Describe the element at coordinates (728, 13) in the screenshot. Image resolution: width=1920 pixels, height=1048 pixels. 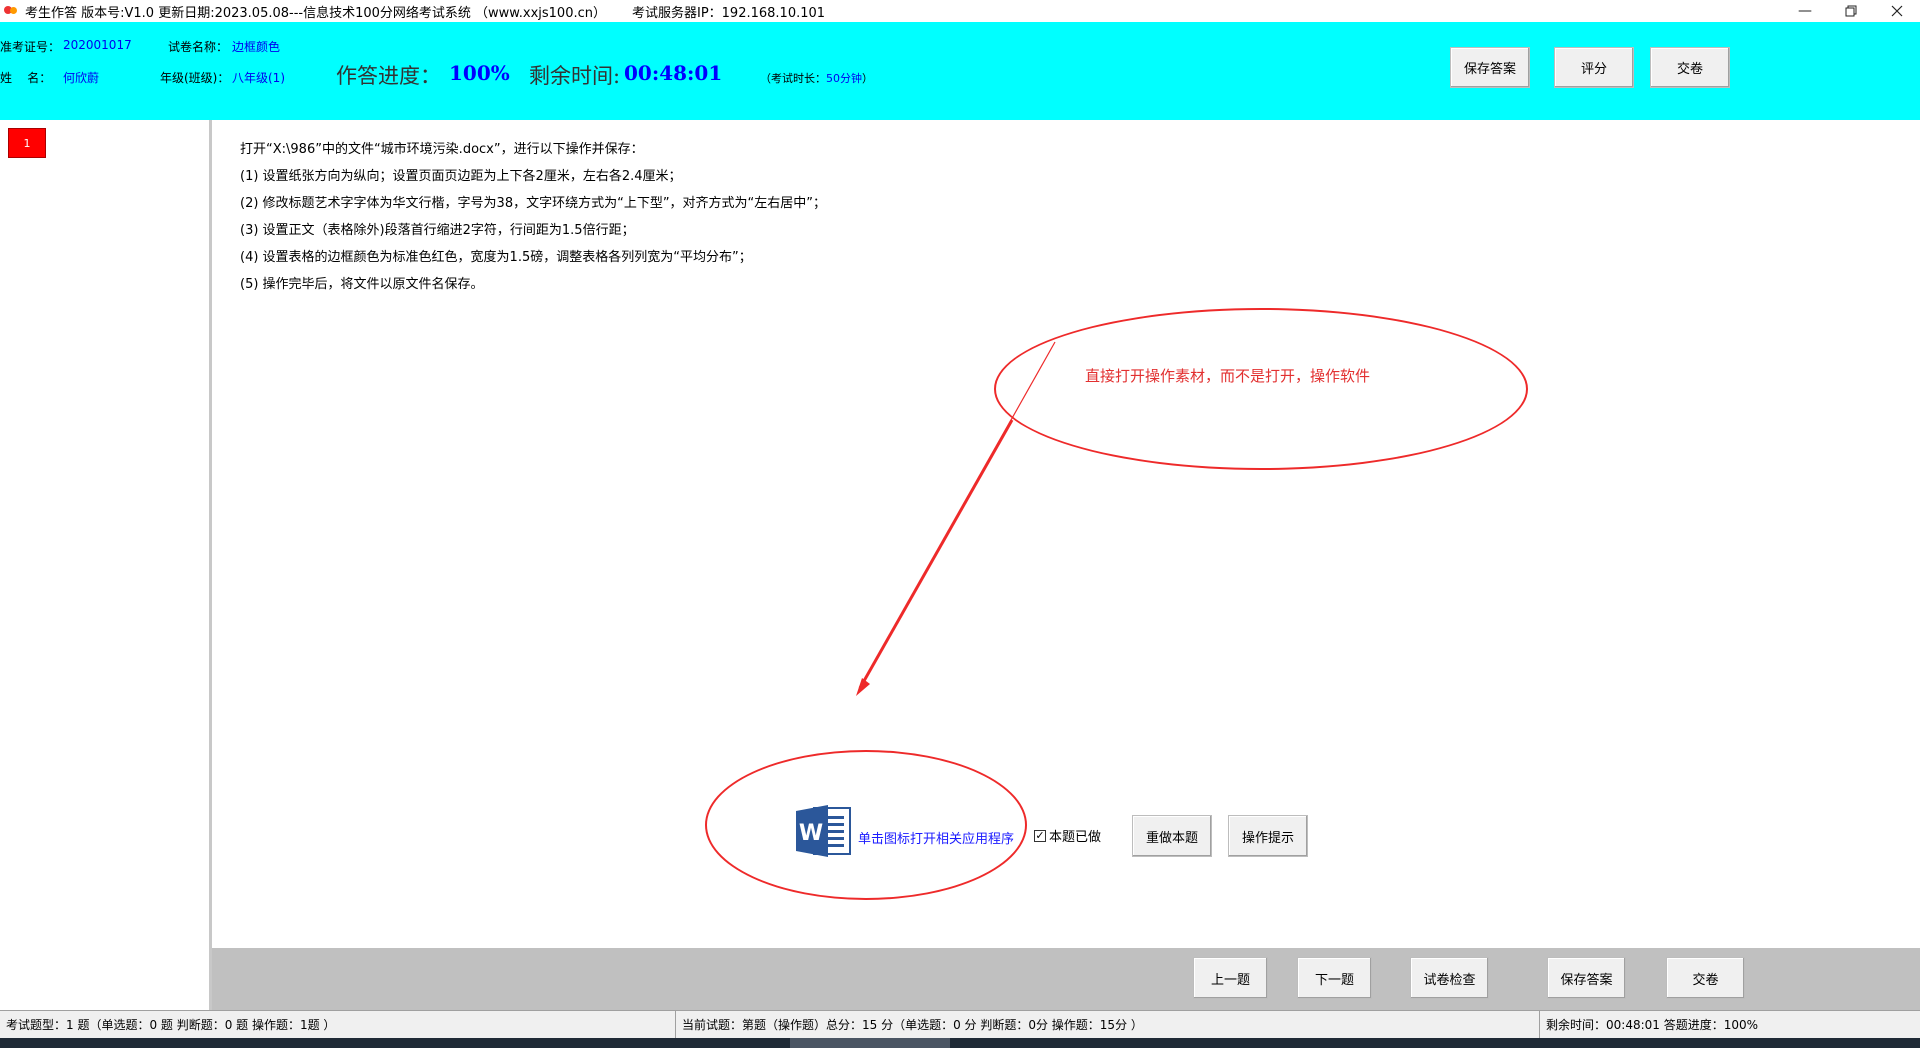
I see `server-ip: 考试服务器IP：192.168.10.101` at that location.